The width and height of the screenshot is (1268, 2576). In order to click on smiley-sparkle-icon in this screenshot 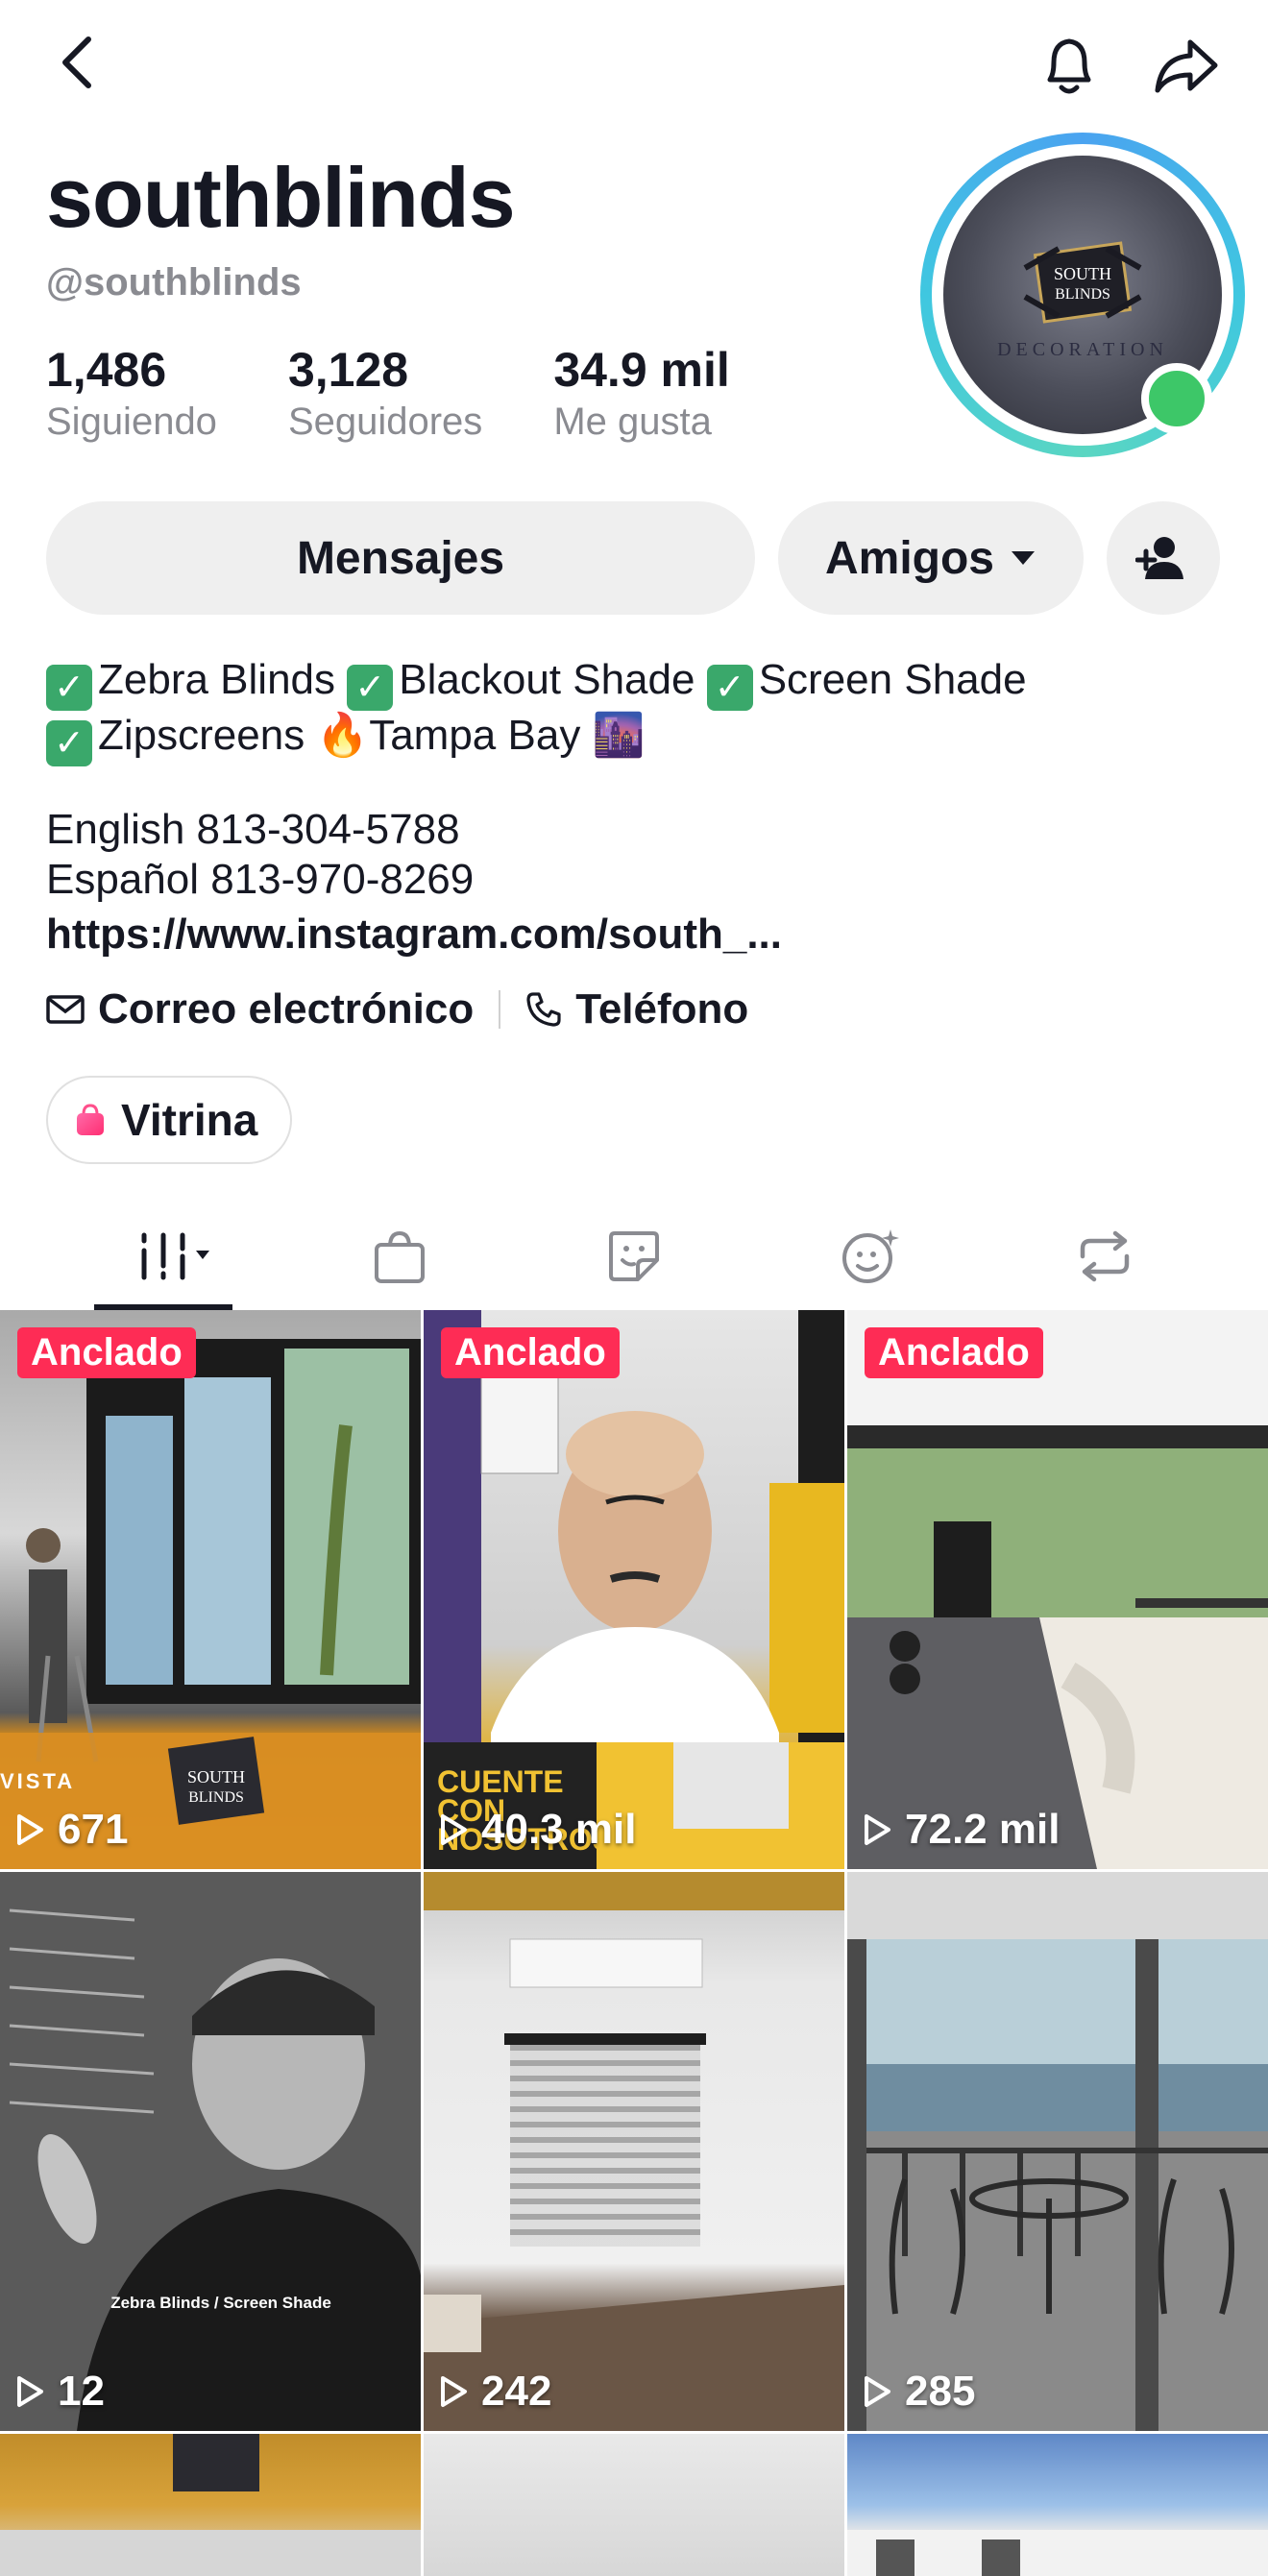, I will do `click(870, 1256)`.